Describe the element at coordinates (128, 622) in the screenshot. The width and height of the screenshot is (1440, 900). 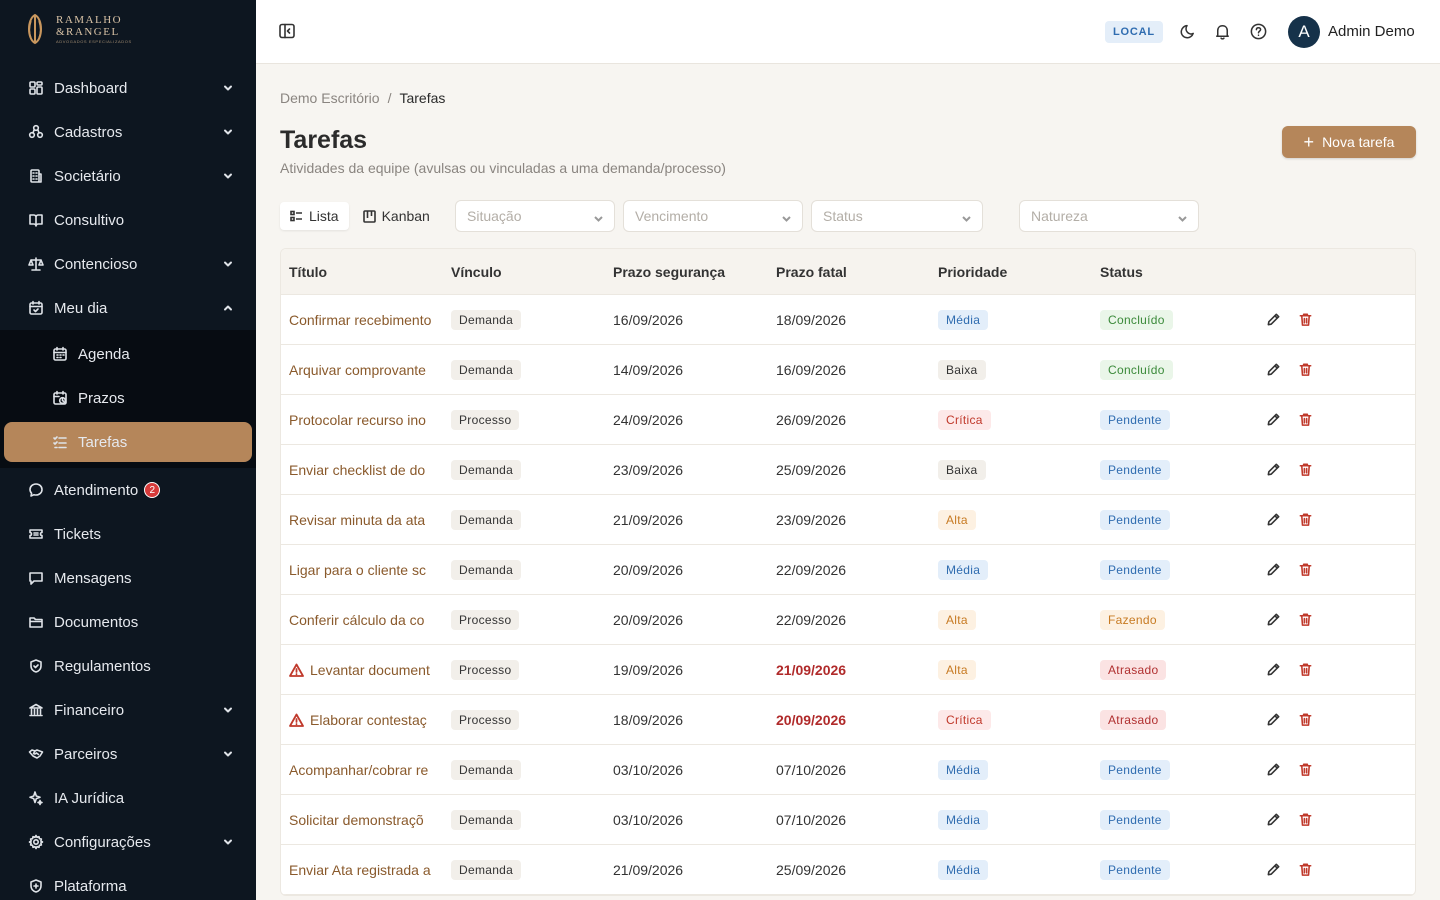
I see `sidebar-item-documentos: Documentos` at that location.